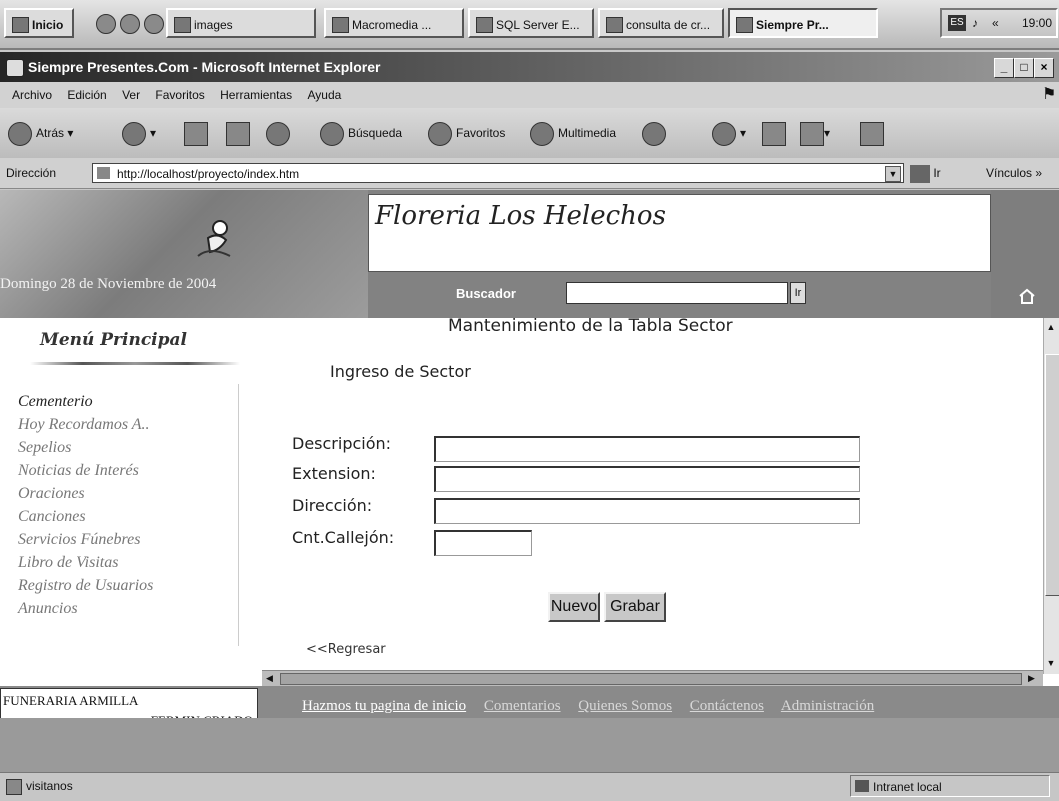 This screenshot has width=1059, height=801. I want to click on document-icon, so click(614, 25).